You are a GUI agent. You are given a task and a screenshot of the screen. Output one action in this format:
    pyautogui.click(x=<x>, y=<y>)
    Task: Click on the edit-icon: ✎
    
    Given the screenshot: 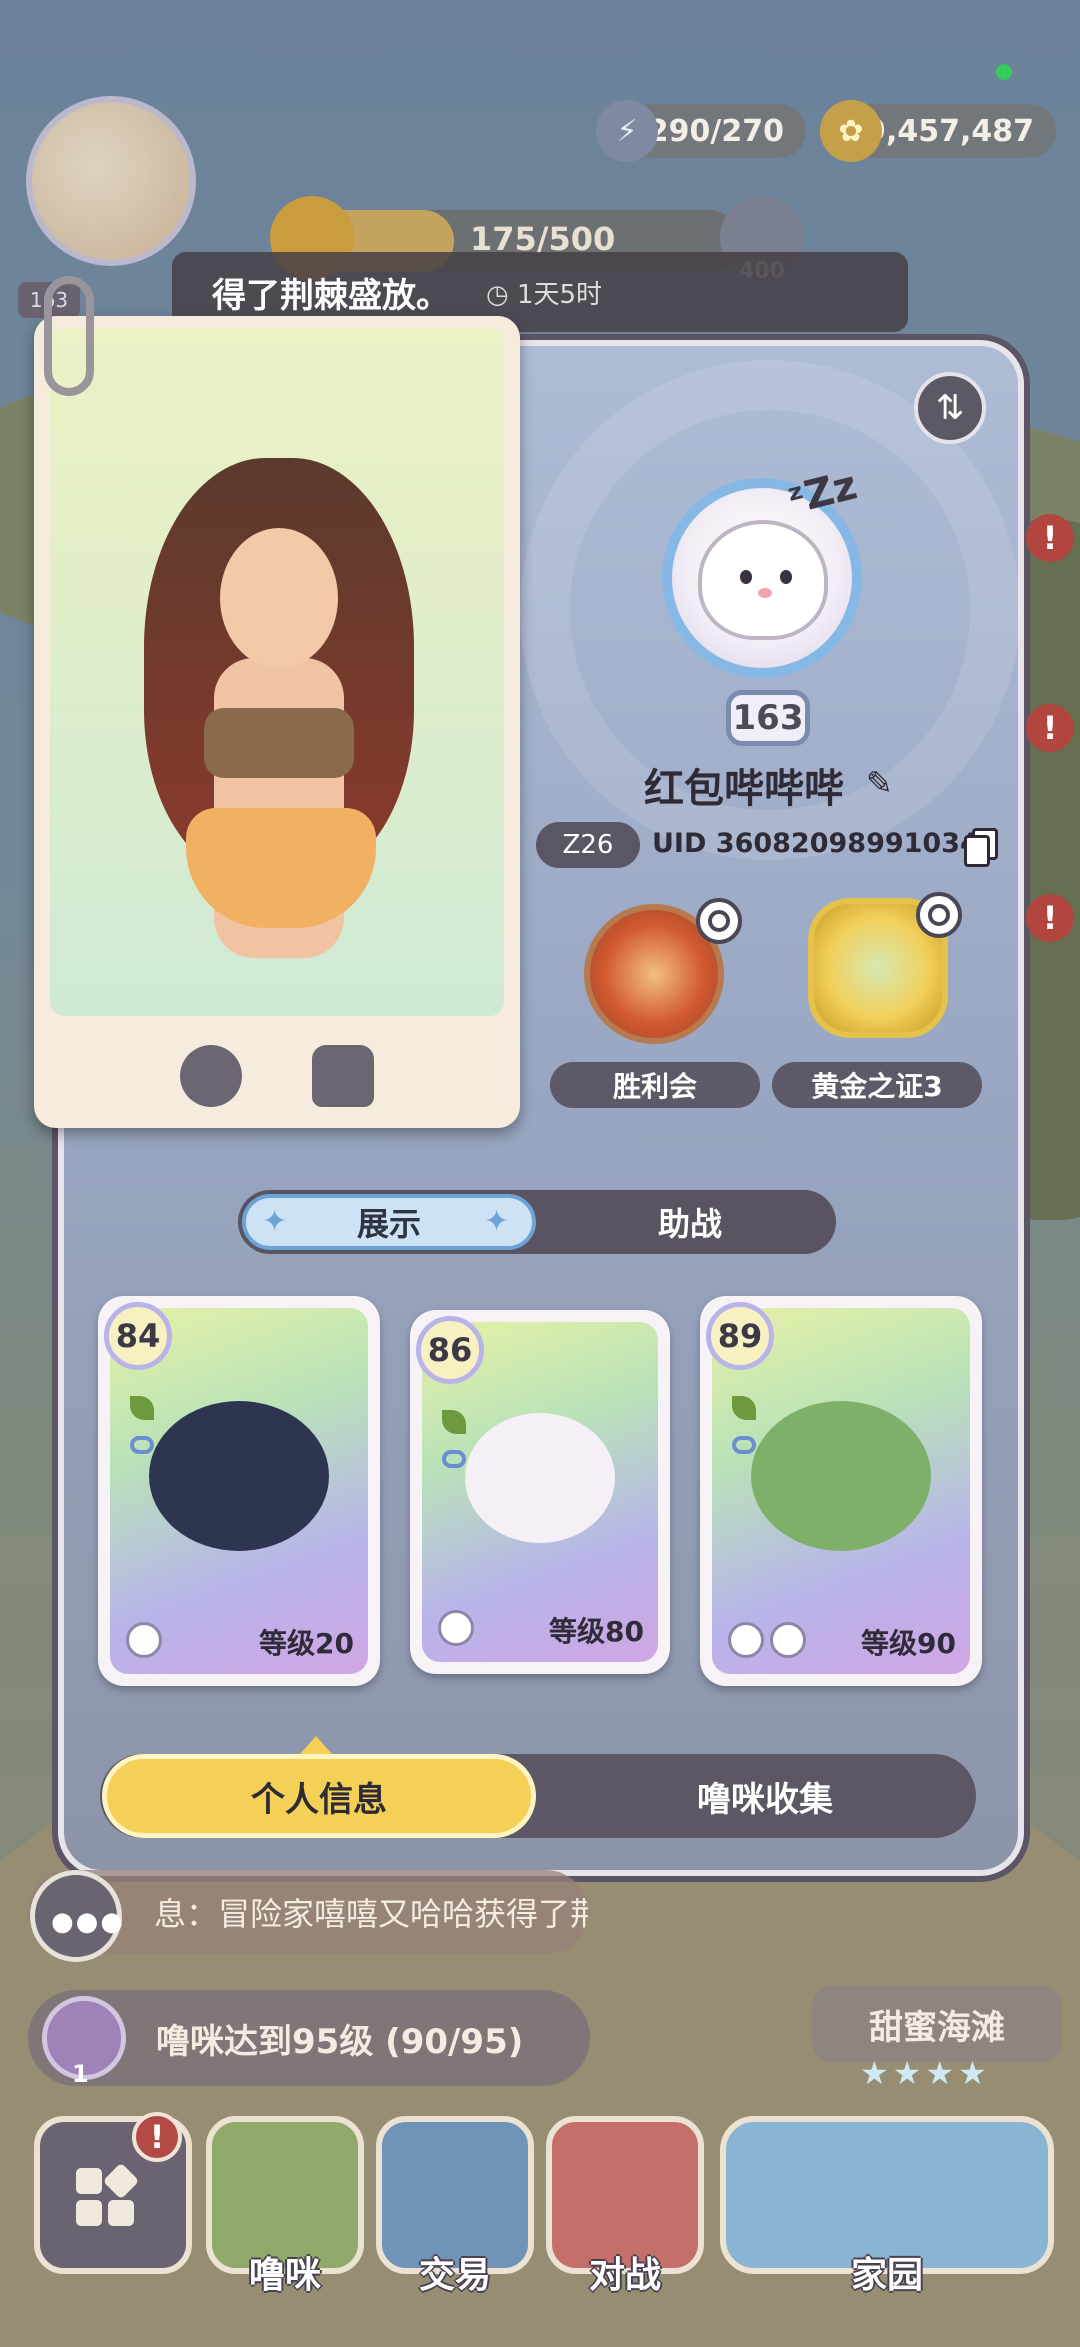 What is the action you would take?
    pyautogui.click(x=884, y=783)
    